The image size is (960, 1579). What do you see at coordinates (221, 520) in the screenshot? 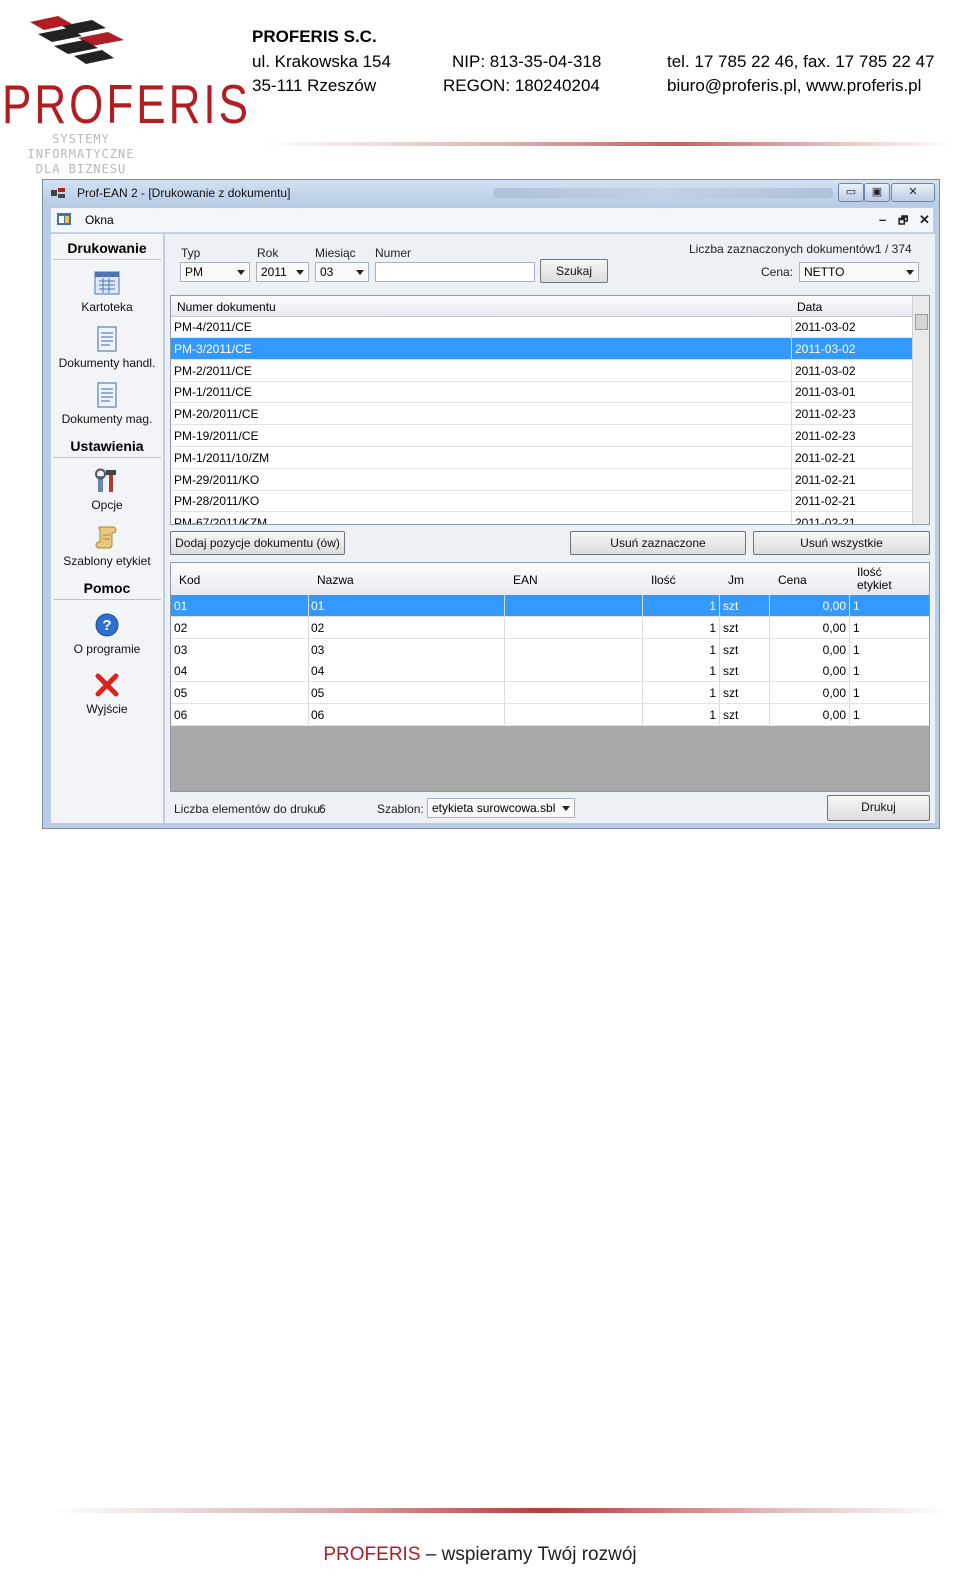
I see `document-number: PM-67/2011/KZM` at bounding box center [221, 520].